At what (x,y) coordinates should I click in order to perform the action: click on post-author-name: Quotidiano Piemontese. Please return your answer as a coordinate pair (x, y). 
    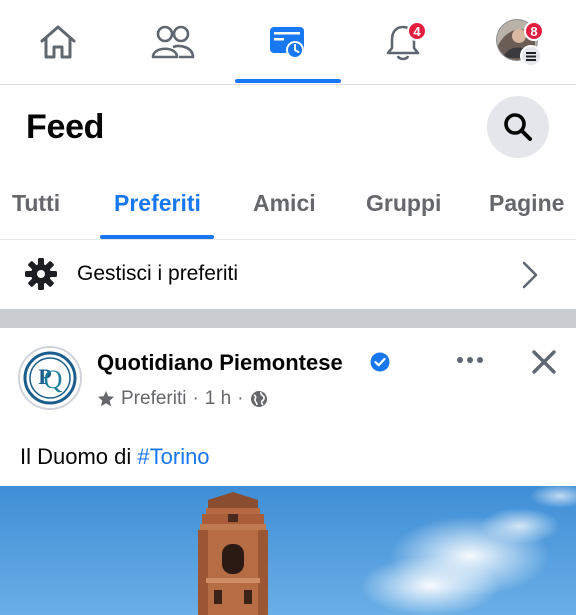
    Looking at the image, I should click on (220, 363).